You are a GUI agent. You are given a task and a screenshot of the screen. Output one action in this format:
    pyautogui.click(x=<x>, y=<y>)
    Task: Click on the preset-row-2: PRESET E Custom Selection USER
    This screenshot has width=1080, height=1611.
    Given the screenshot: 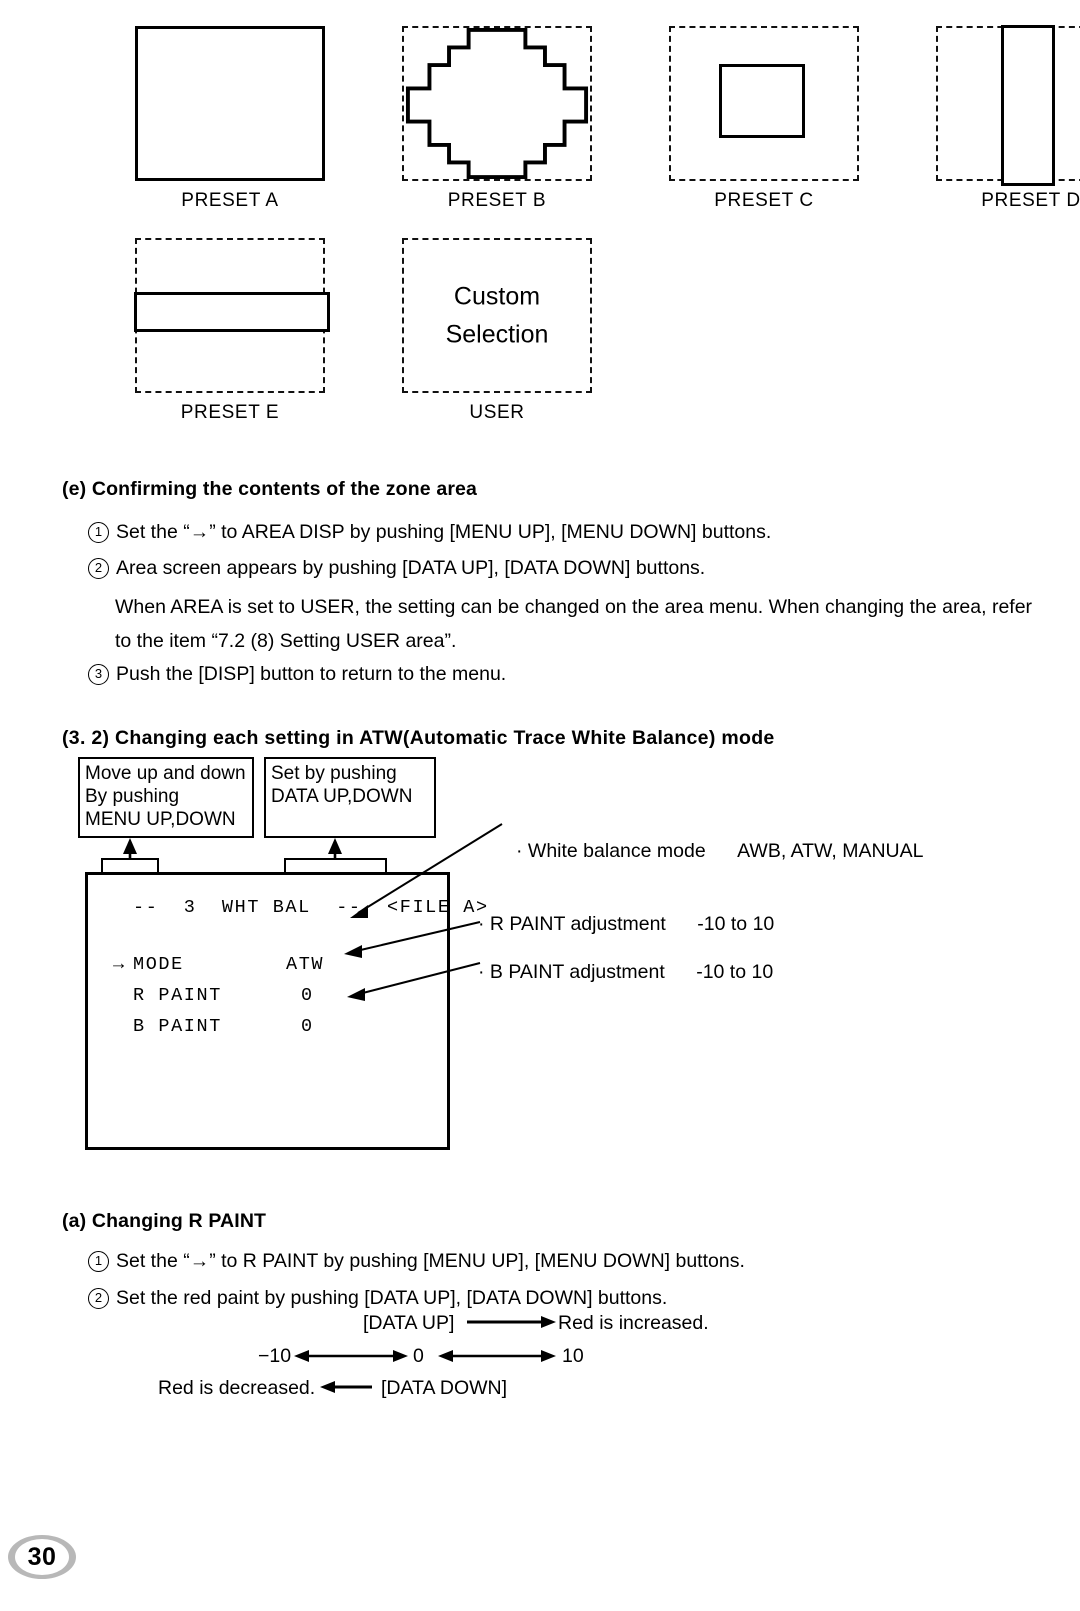 What is the action you would take?
    pyautogui.click(x=363, y=331)
    